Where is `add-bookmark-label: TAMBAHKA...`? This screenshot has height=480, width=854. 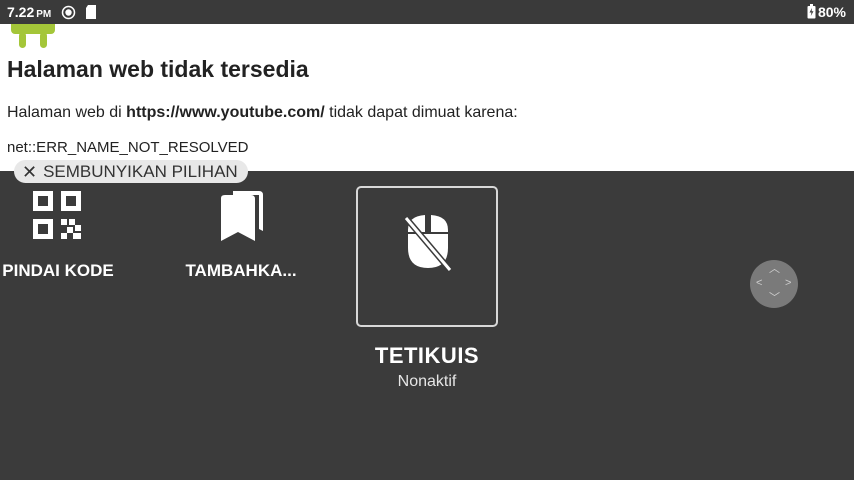
add-bookmark-label: TAMBAHKA... is located at coordinates (241, 270).